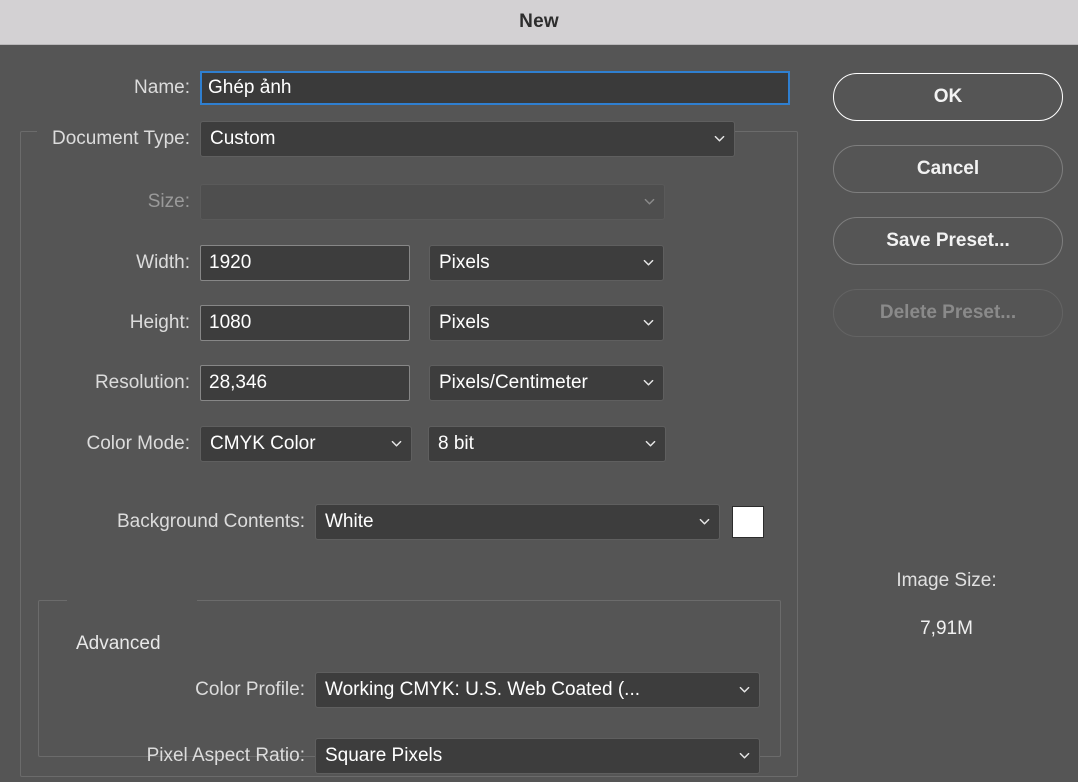 The height and width of the screenshot is (782, 1078). I want to click on resolution-input, so click(305, 383).